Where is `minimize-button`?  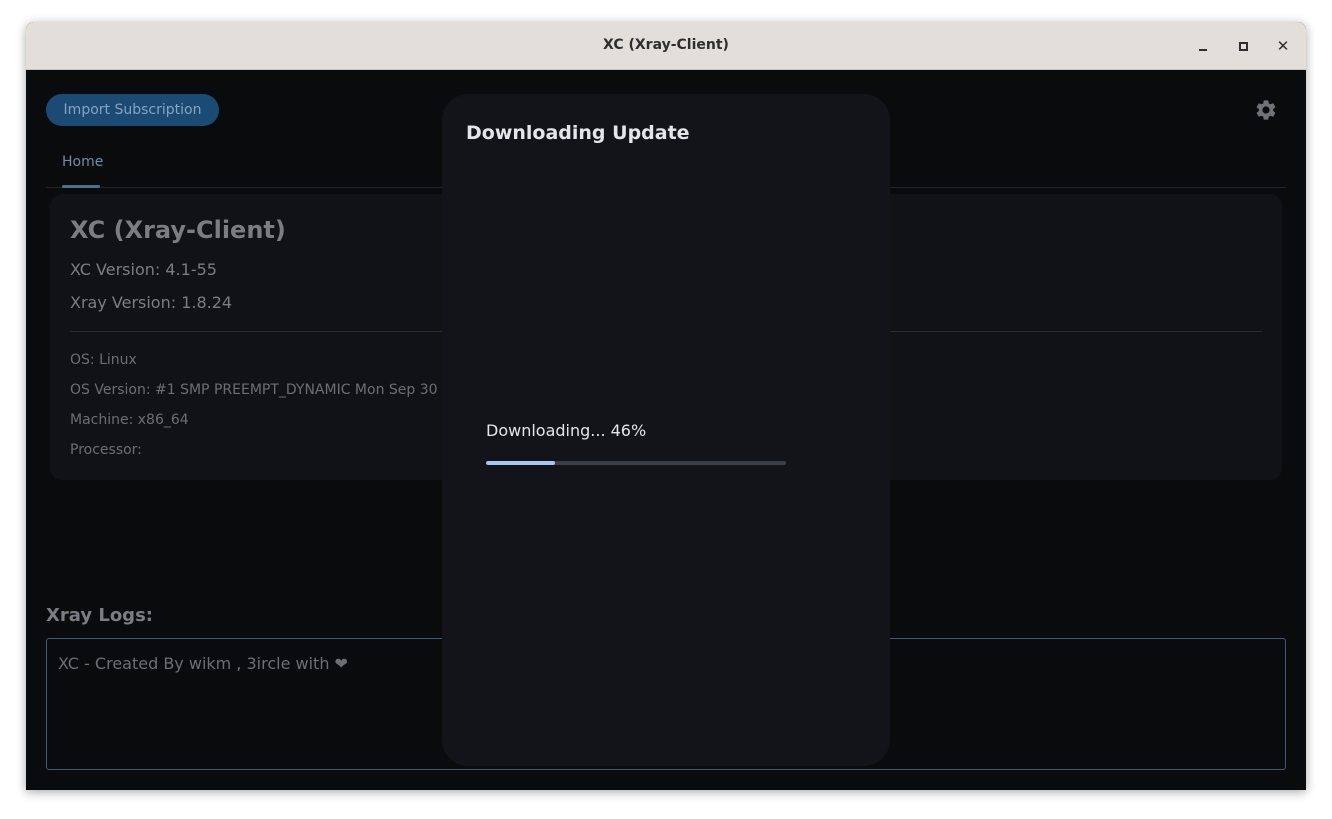
minimize-button is located at coordinates (1203, 46).